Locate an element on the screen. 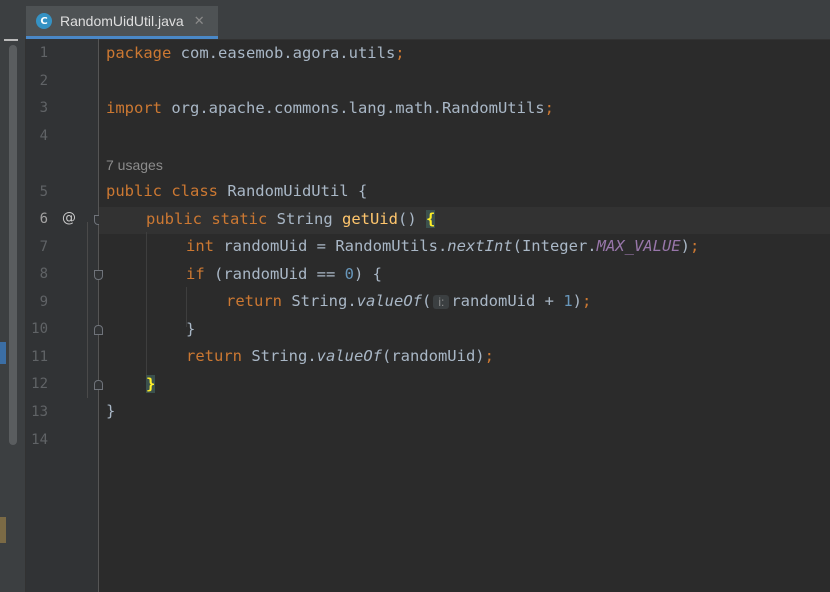 The width and height of the screenshot is (830, 592). code-text: (randomUid) is located at coordinates (433, 356).